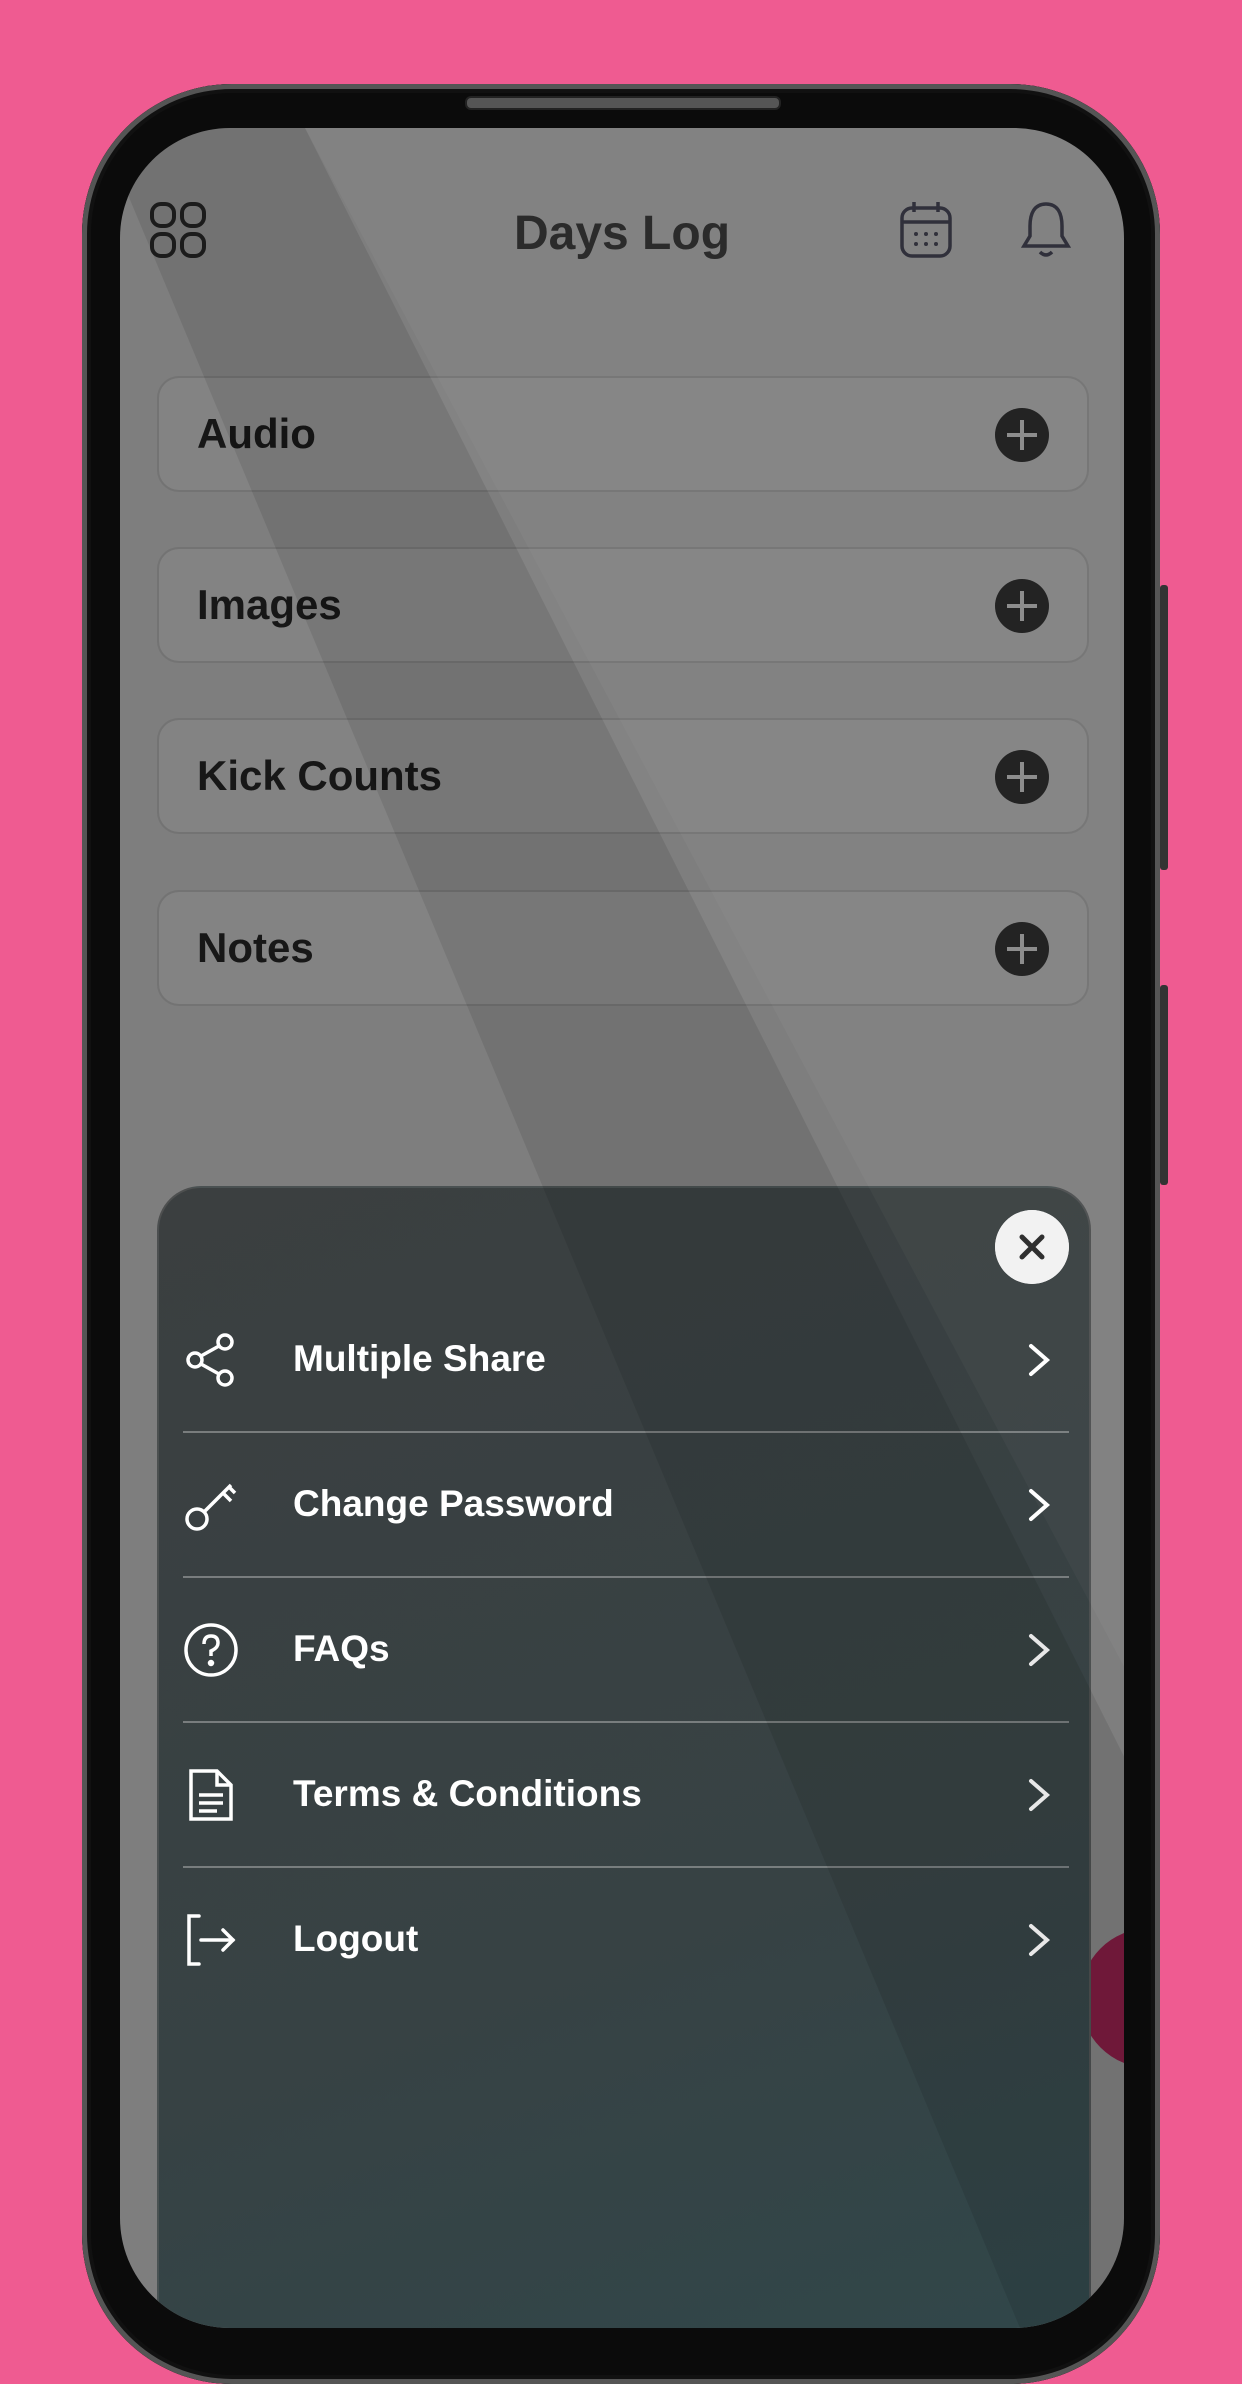  I want to click on page-title: Days Log, so click(622, 233).